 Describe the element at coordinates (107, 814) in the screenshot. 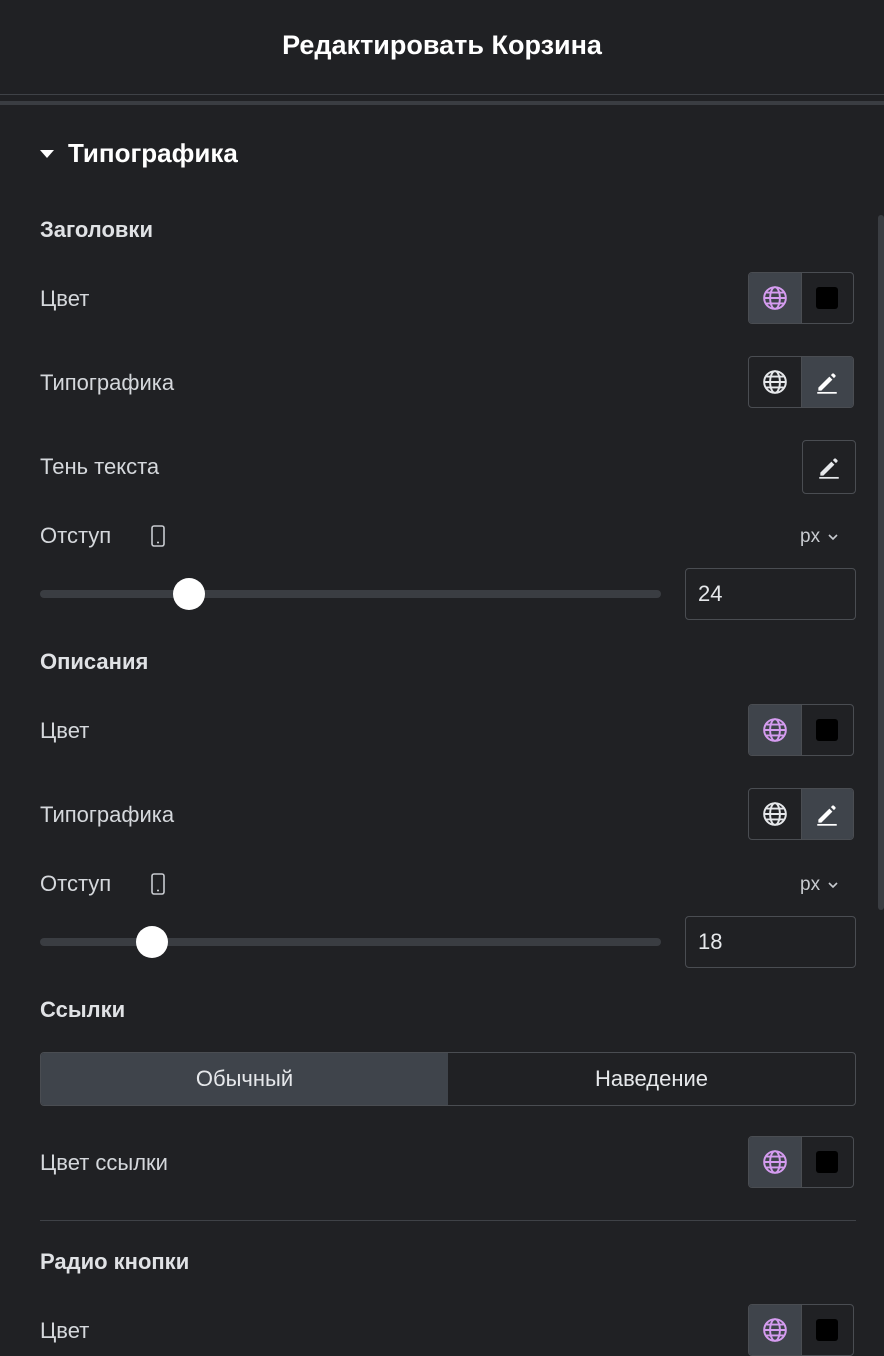

I see `descriptions-typography-label: Типографика` at that location.